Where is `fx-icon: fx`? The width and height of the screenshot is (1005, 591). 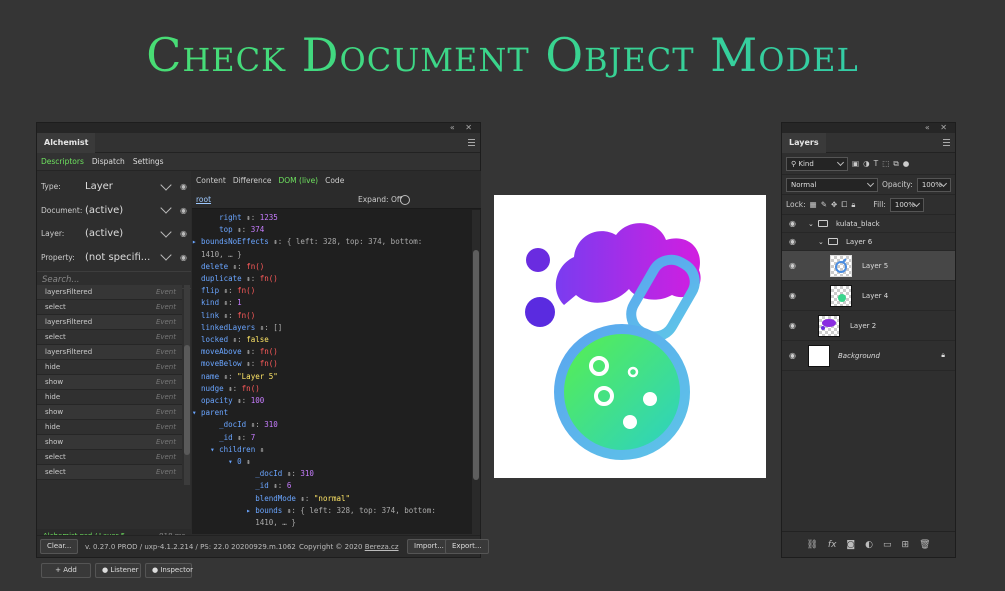
fx-icon: fx is located at coordinates (832, 545).